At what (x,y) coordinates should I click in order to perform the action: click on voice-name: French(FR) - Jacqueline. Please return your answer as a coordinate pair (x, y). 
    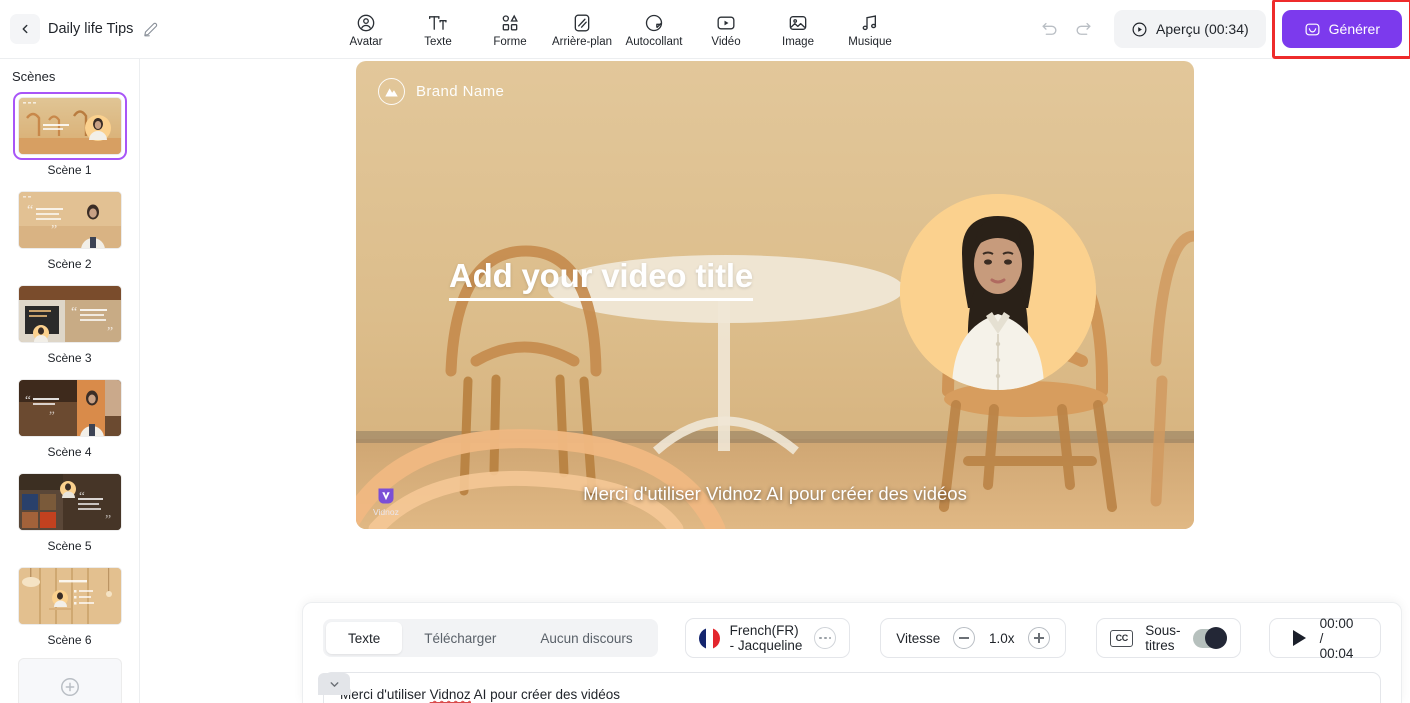
    Looking at the image, I should click on (766, 638).